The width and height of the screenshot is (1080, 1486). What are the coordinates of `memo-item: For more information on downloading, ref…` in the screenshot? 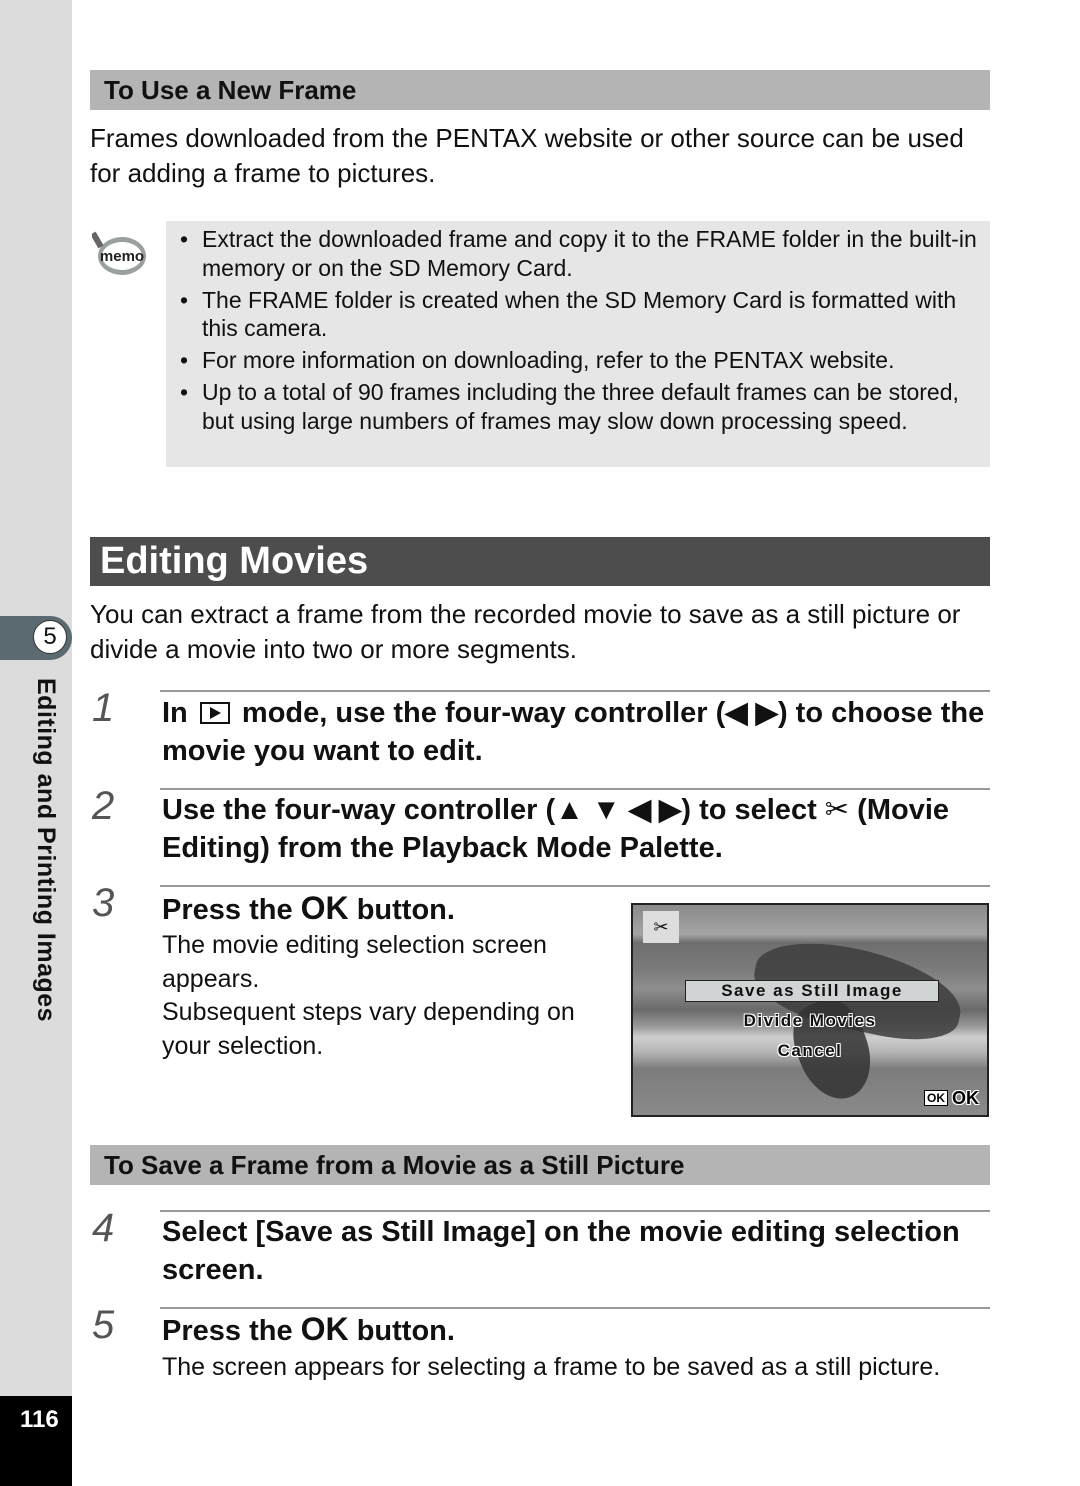 It's located at (580, 360).